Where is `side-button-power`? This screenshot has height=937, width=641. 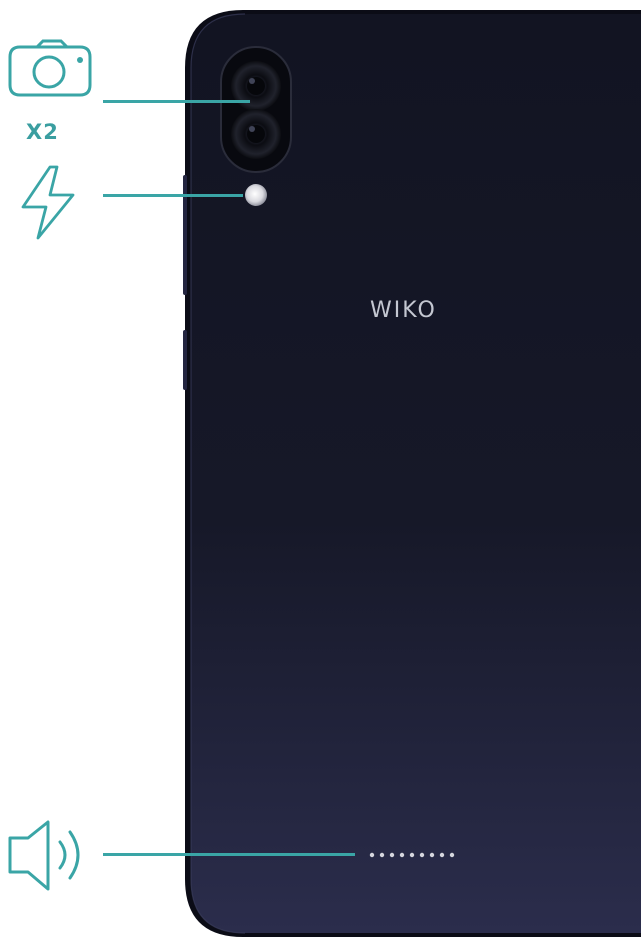 side-button-power is located at coordinates (185, 360).